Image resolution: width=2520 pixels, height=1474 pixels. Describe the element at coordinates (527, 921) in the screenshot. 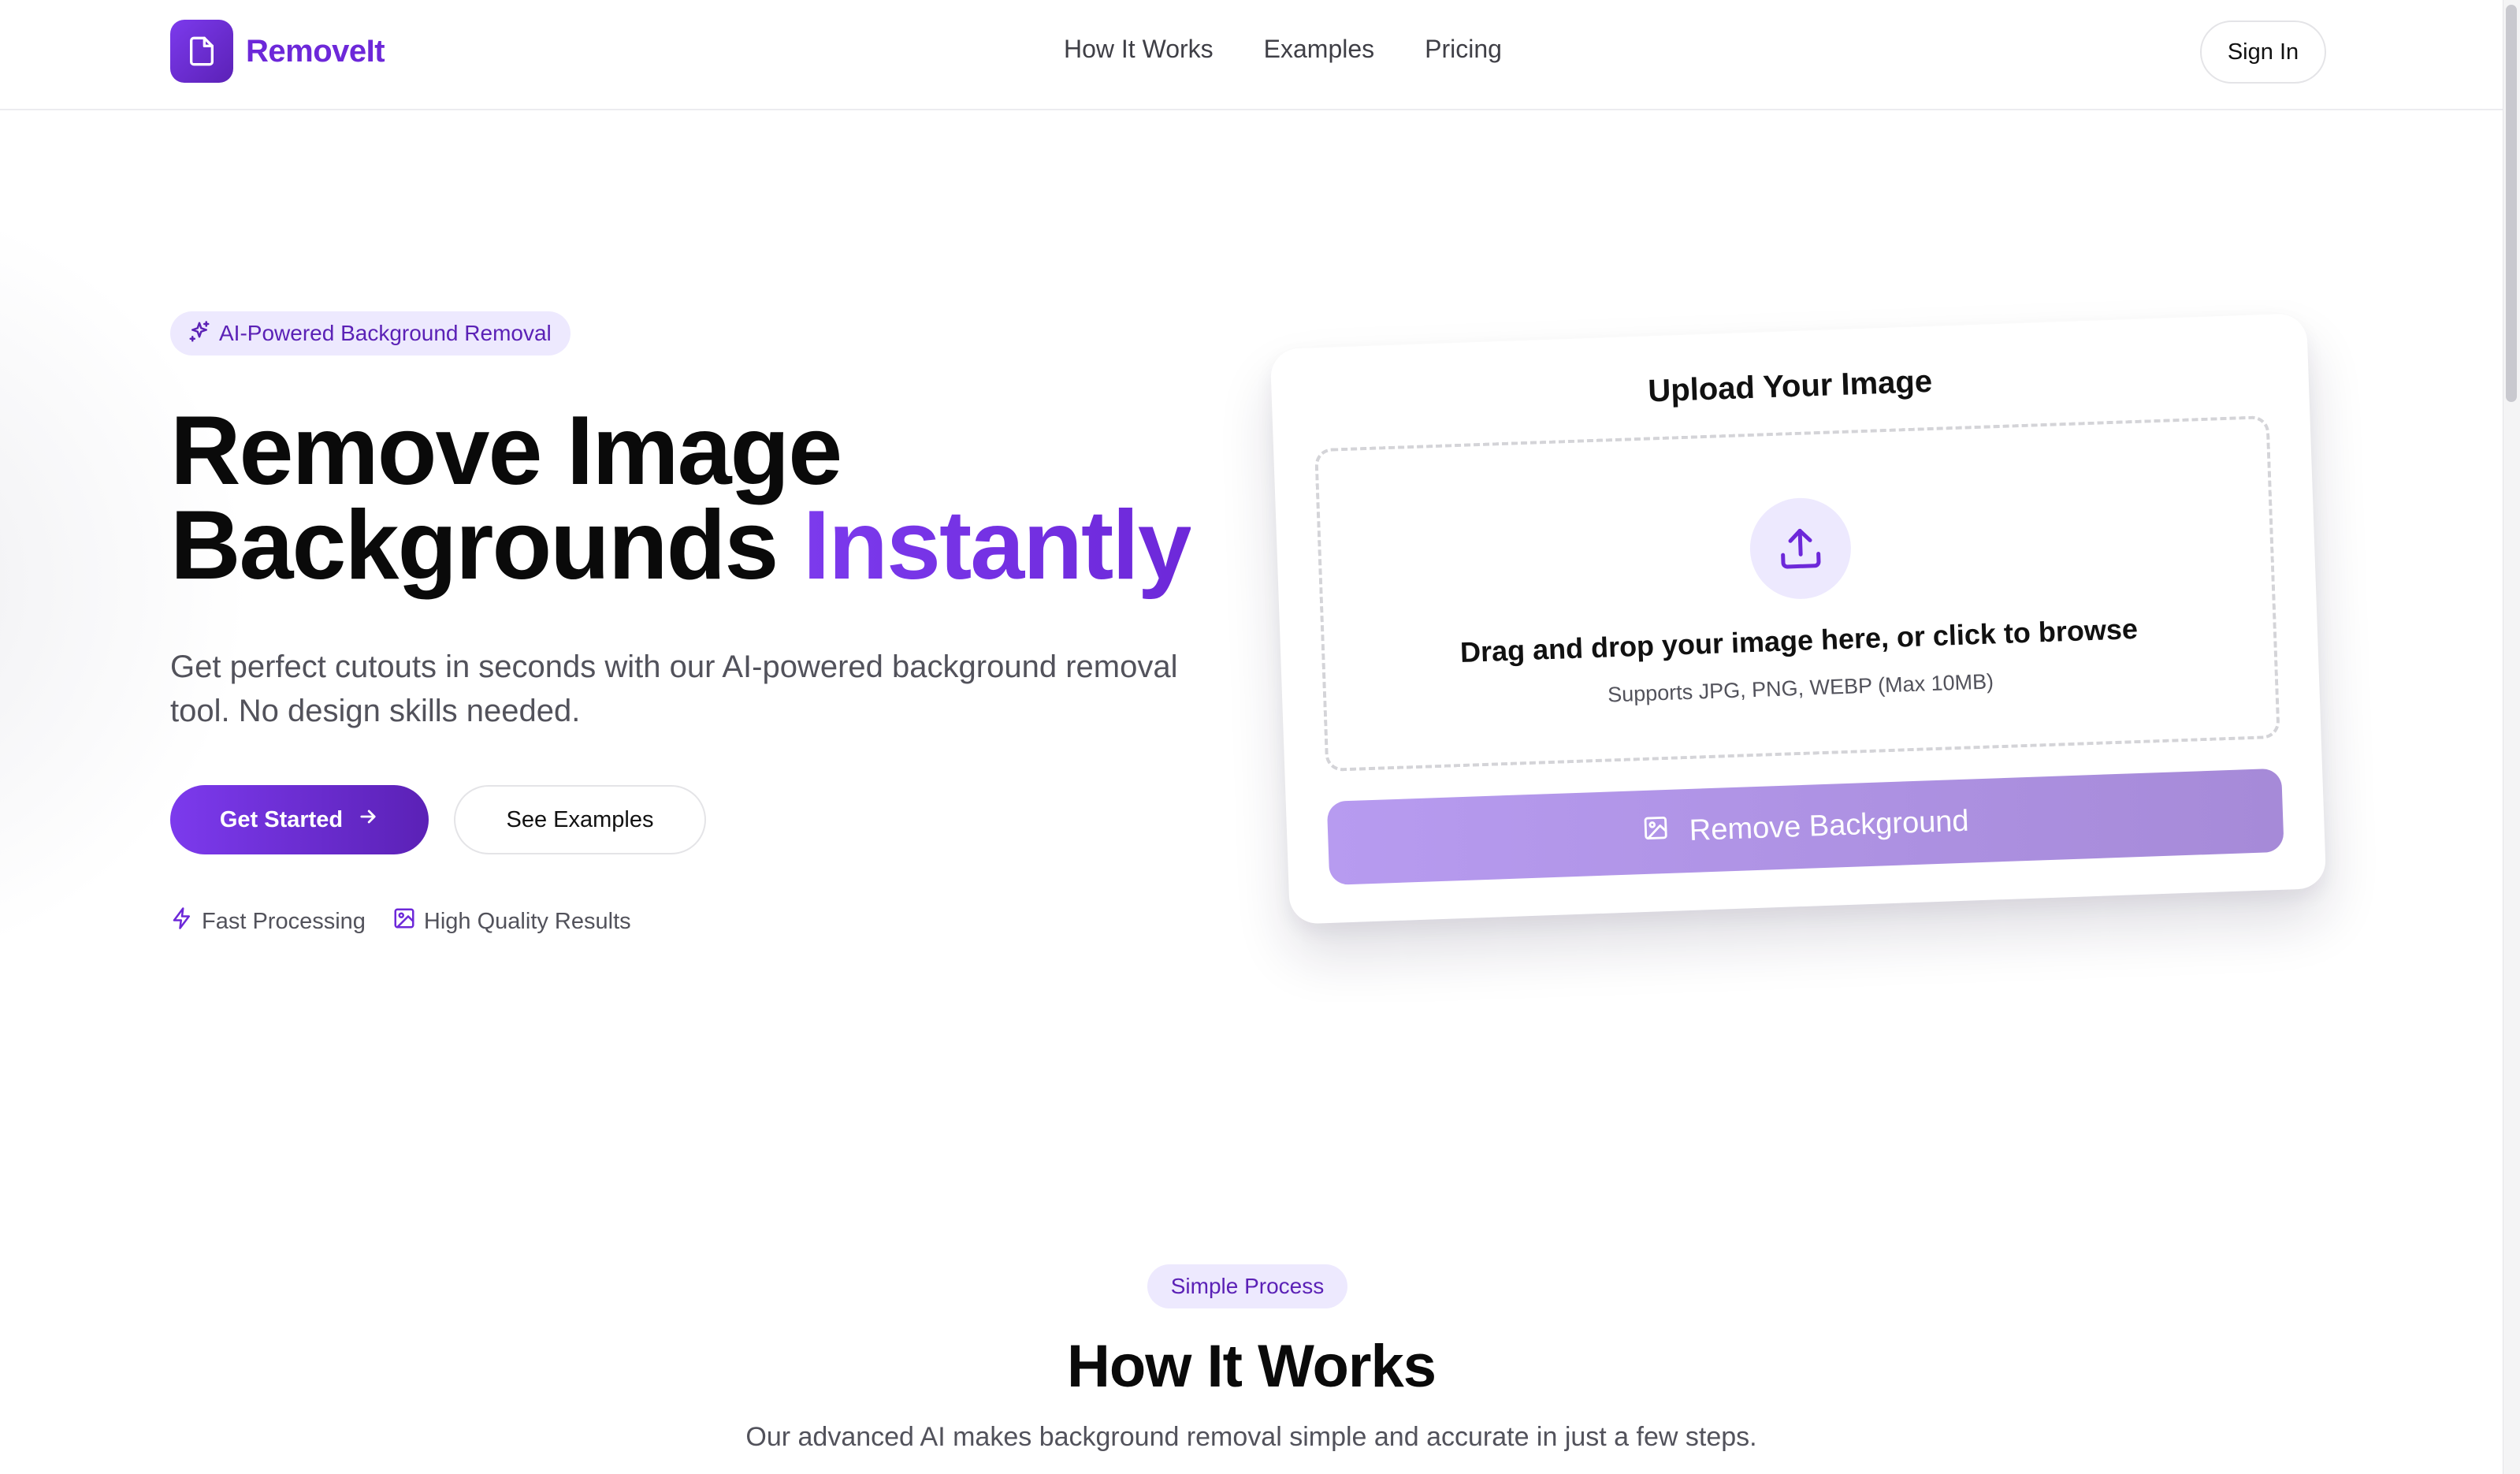

I see `feature-label: High Quality Results` at that location.